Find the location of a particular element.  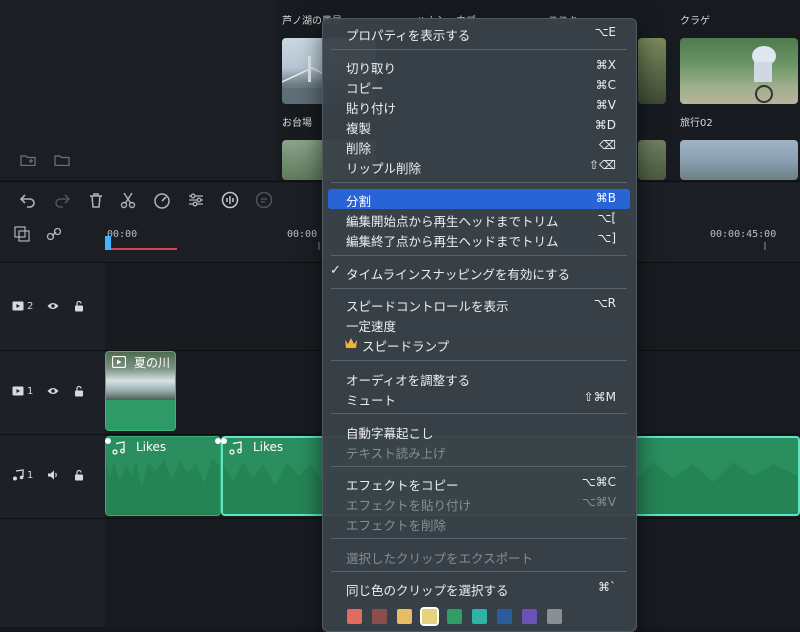

undo-icon is located at coordinates (28, 200).